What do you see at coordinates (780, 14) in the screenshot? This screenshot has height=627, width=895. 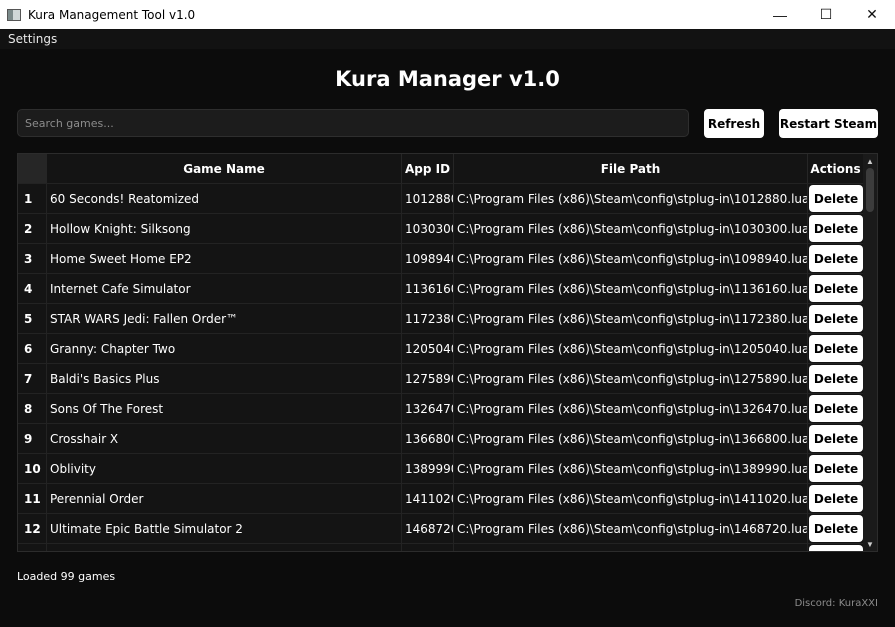 I see `minimize-button: —` at bounding box center [780, 14].